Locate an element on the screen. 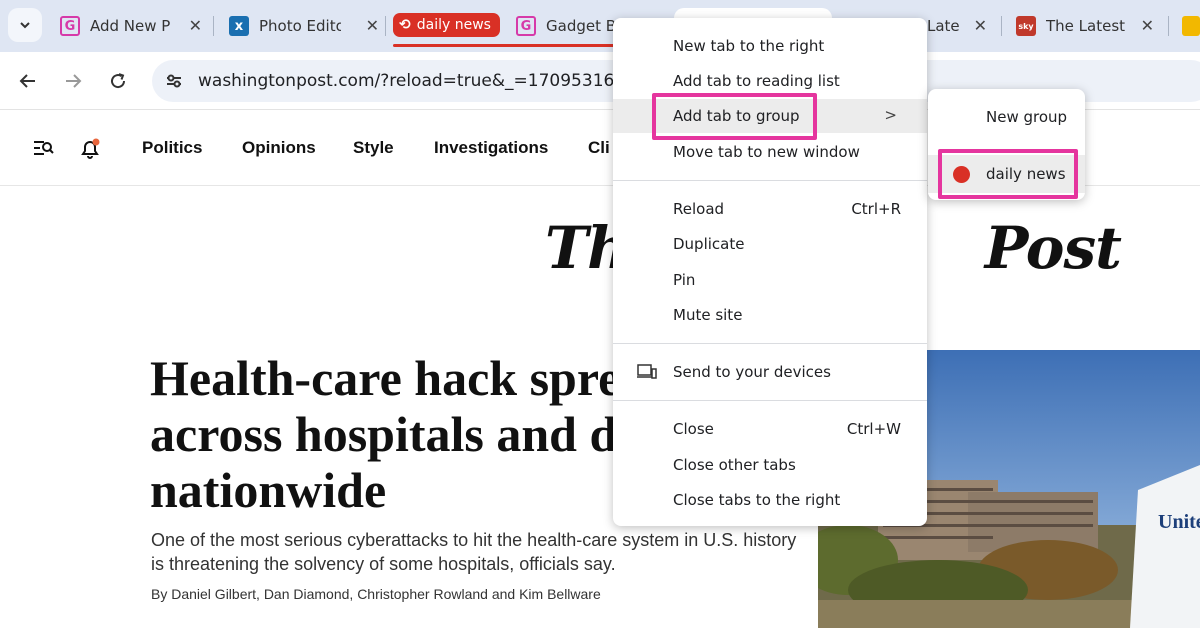 Image resolution: width=1200 pixels, height=628 pixels. menu-item-shortcut: Ctrl+W is located at coordinates (873, 429).